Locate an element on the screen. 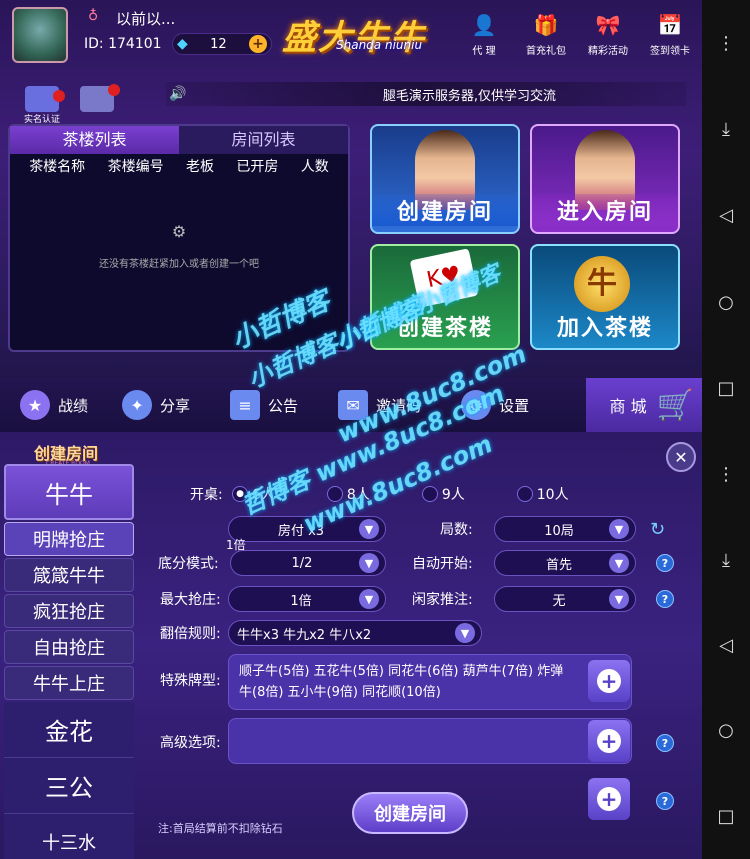 The image size is (750, 859). signin-label: 签到领卡 is located at coordinates (670, 51).